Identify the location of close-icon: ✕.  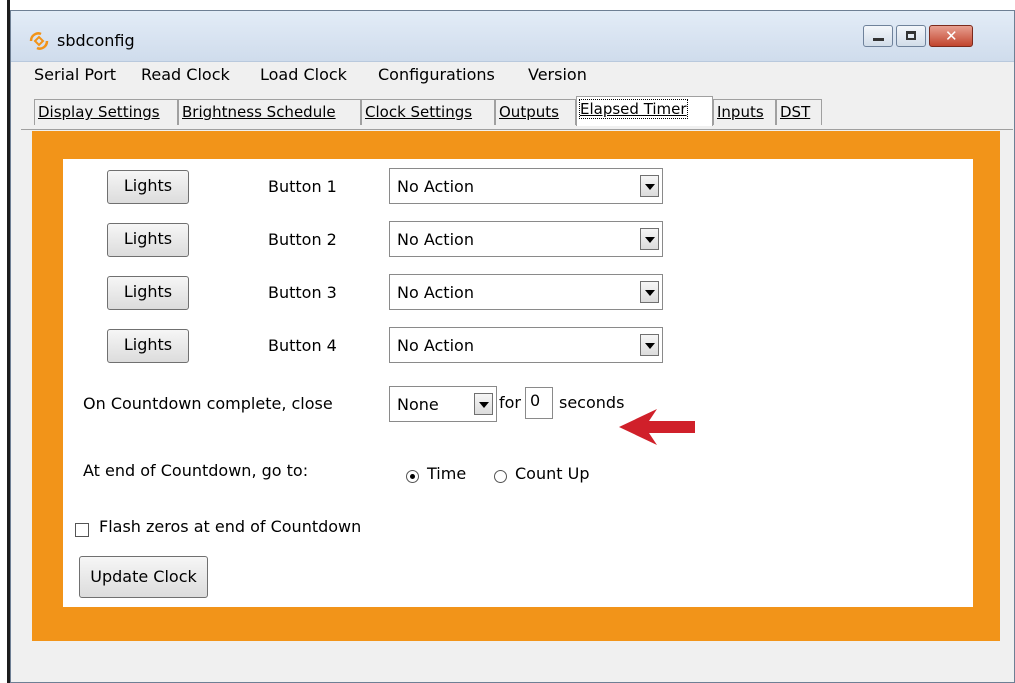
(951, 36).